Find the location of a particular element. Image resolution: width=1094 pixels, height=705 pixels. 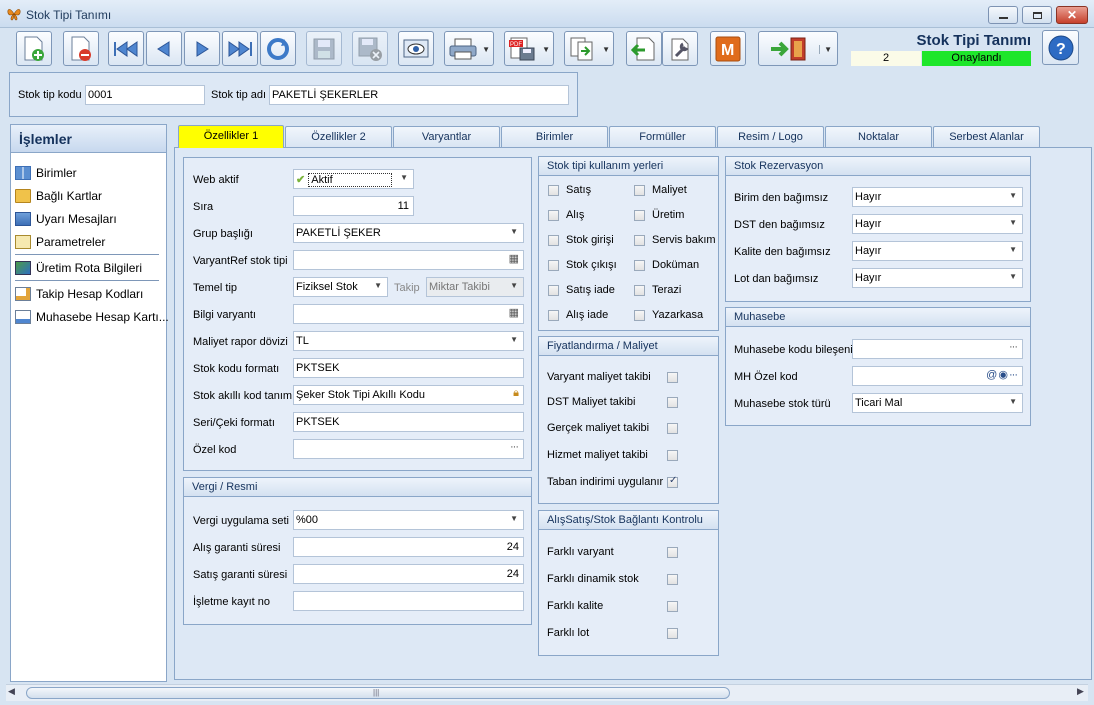

checkbox-purchase is located at coordinates (553, 215).